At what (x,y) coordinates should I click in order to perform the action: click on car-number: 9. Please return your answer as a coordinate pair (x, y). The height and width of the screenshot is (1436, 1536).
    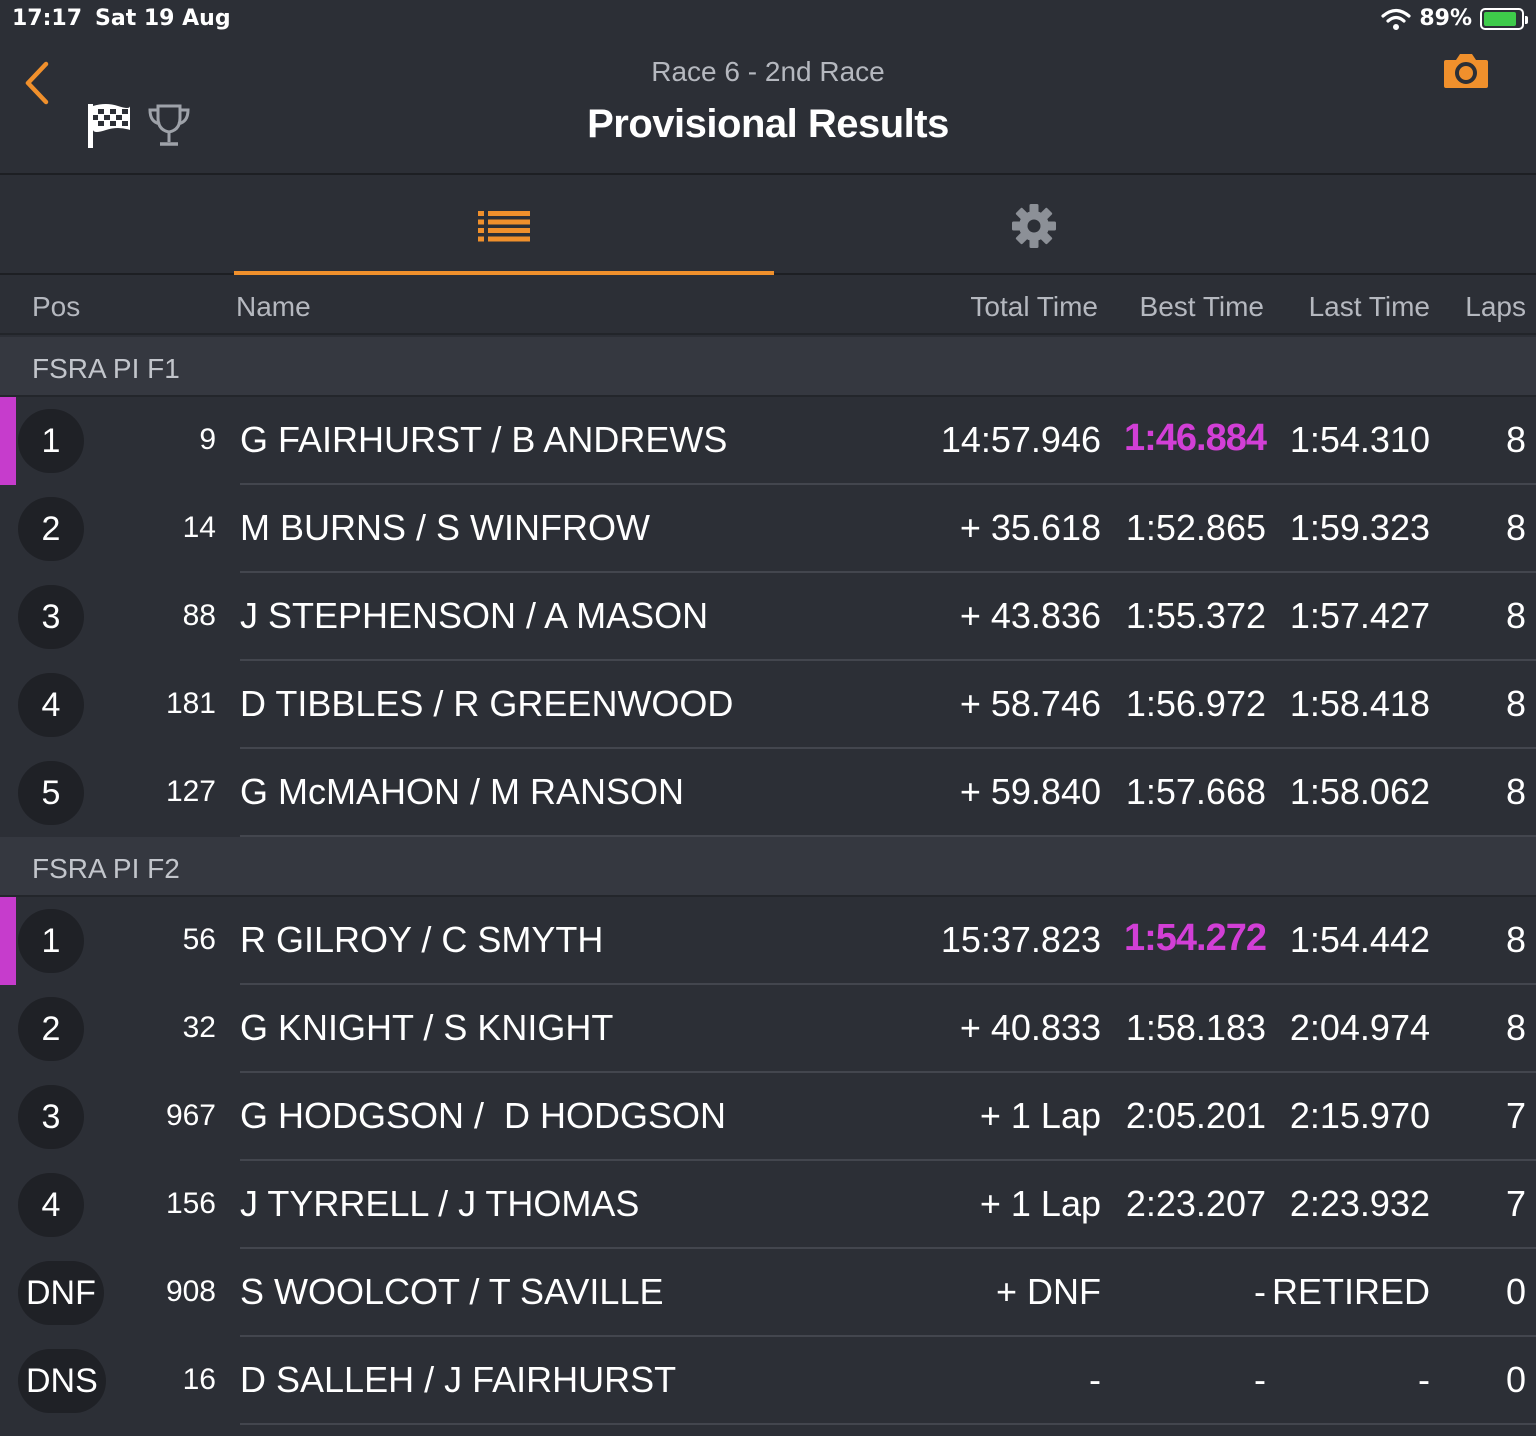
    Looking at the image, I should click on (207, 439).